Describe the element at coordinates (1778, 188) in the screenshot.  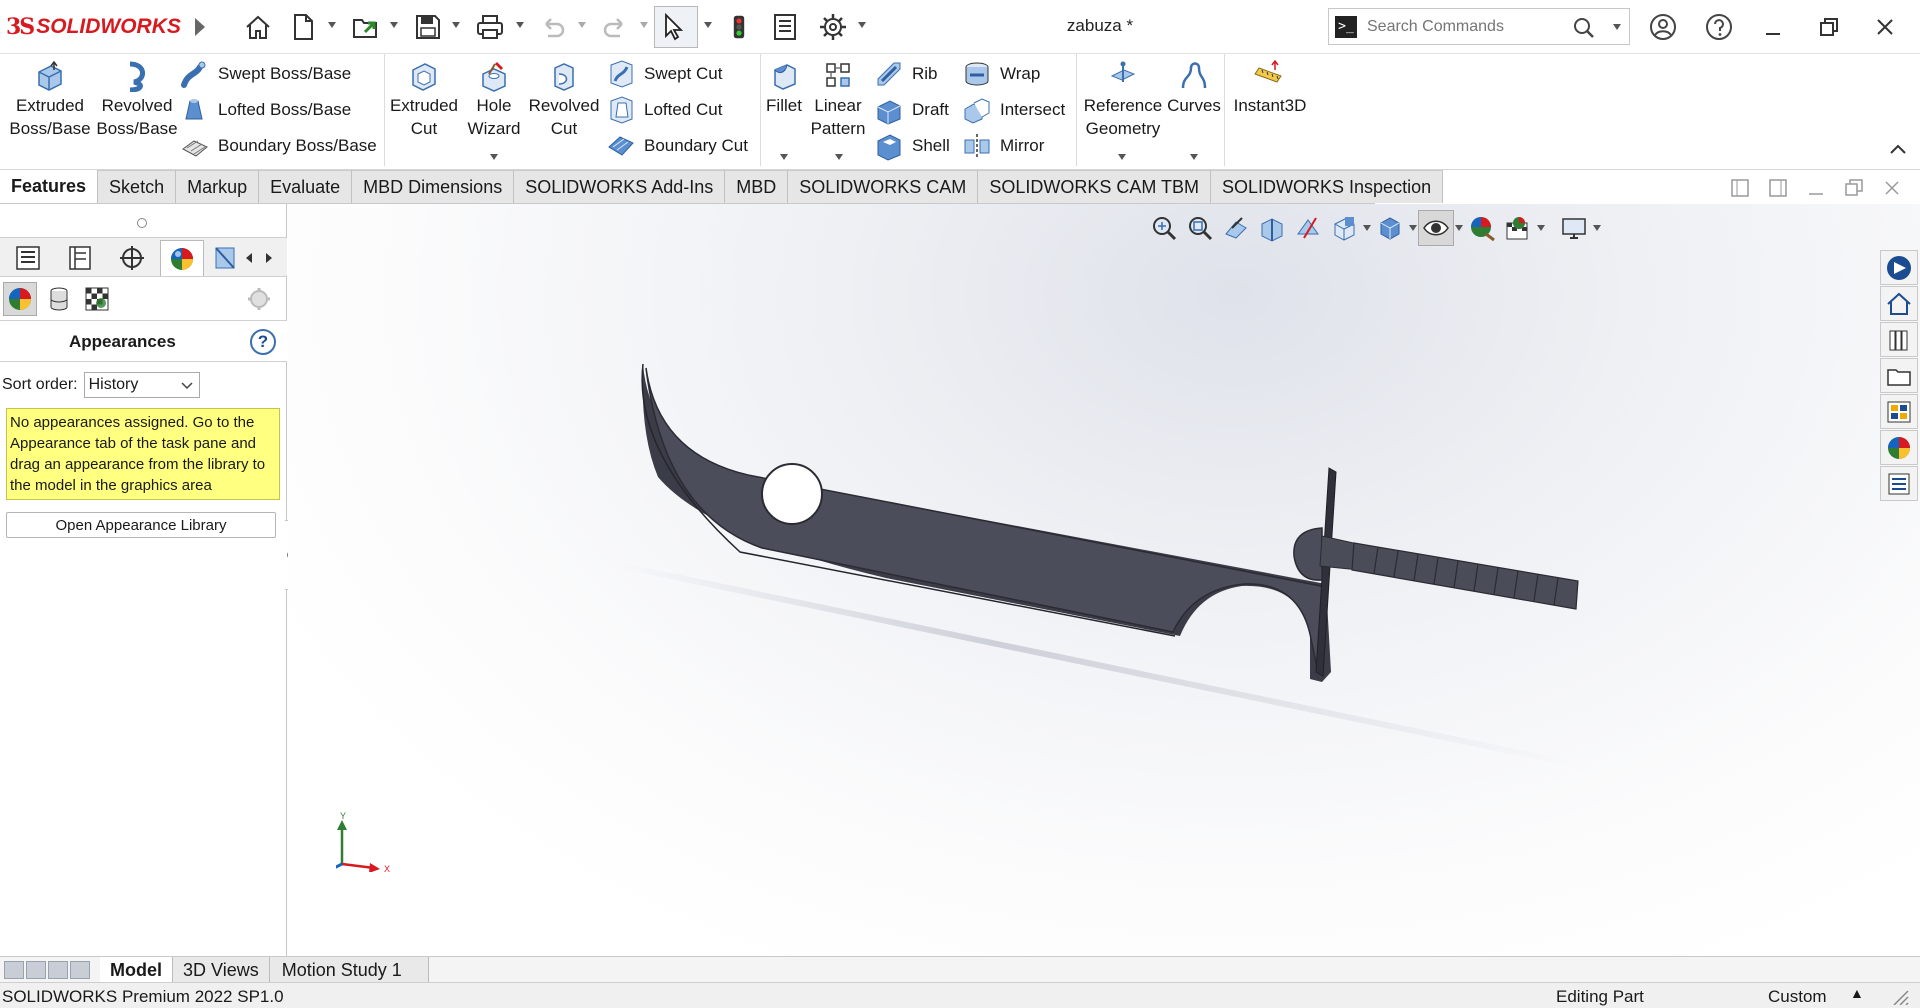
I see `tile-right-icon` at that location.